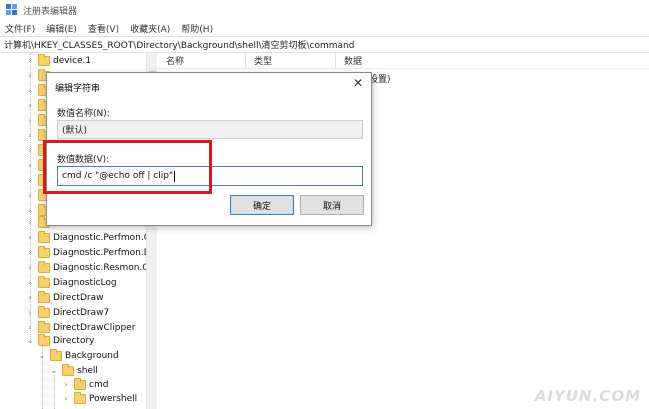 Image resolution: width=649 pixels, height=409 pixels. What do you see at coordinates (90, 267) in the screenshot?
I see `tree-item: › Diagnostic.Resmon.Co` at bounding box center [90, 267].